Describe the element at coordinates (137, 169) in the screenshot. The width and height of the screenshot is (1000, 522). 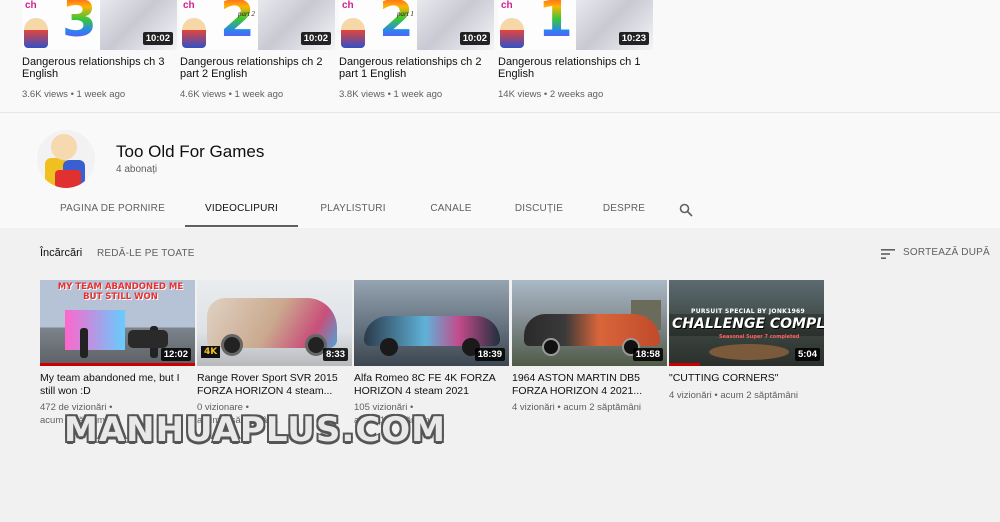
I see `subscriber-count: 4 abonați` at that location.